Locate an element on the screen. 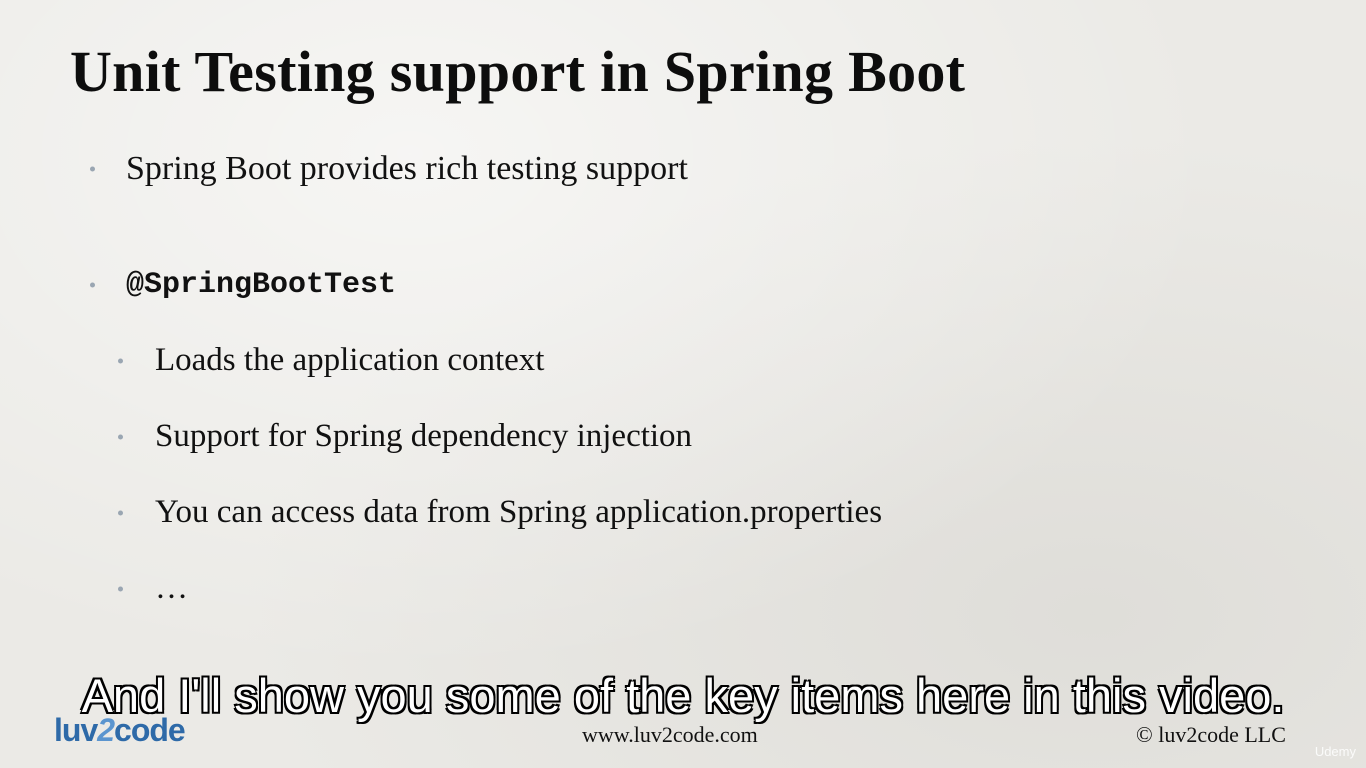 This screenshot has height=768, width=1366. sub-bullet-text: Loads the application context is located at coordinates (350, 360).